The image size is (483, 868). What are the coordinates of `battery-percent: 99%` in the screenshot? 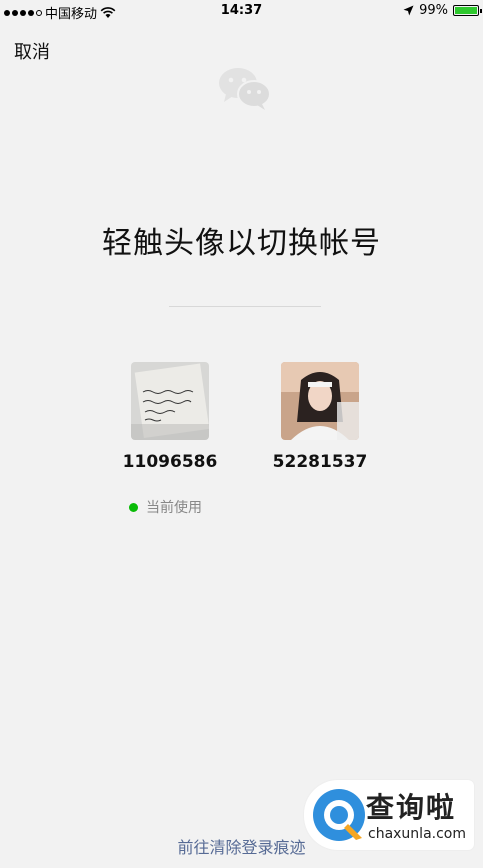 It's located at (433, 10).